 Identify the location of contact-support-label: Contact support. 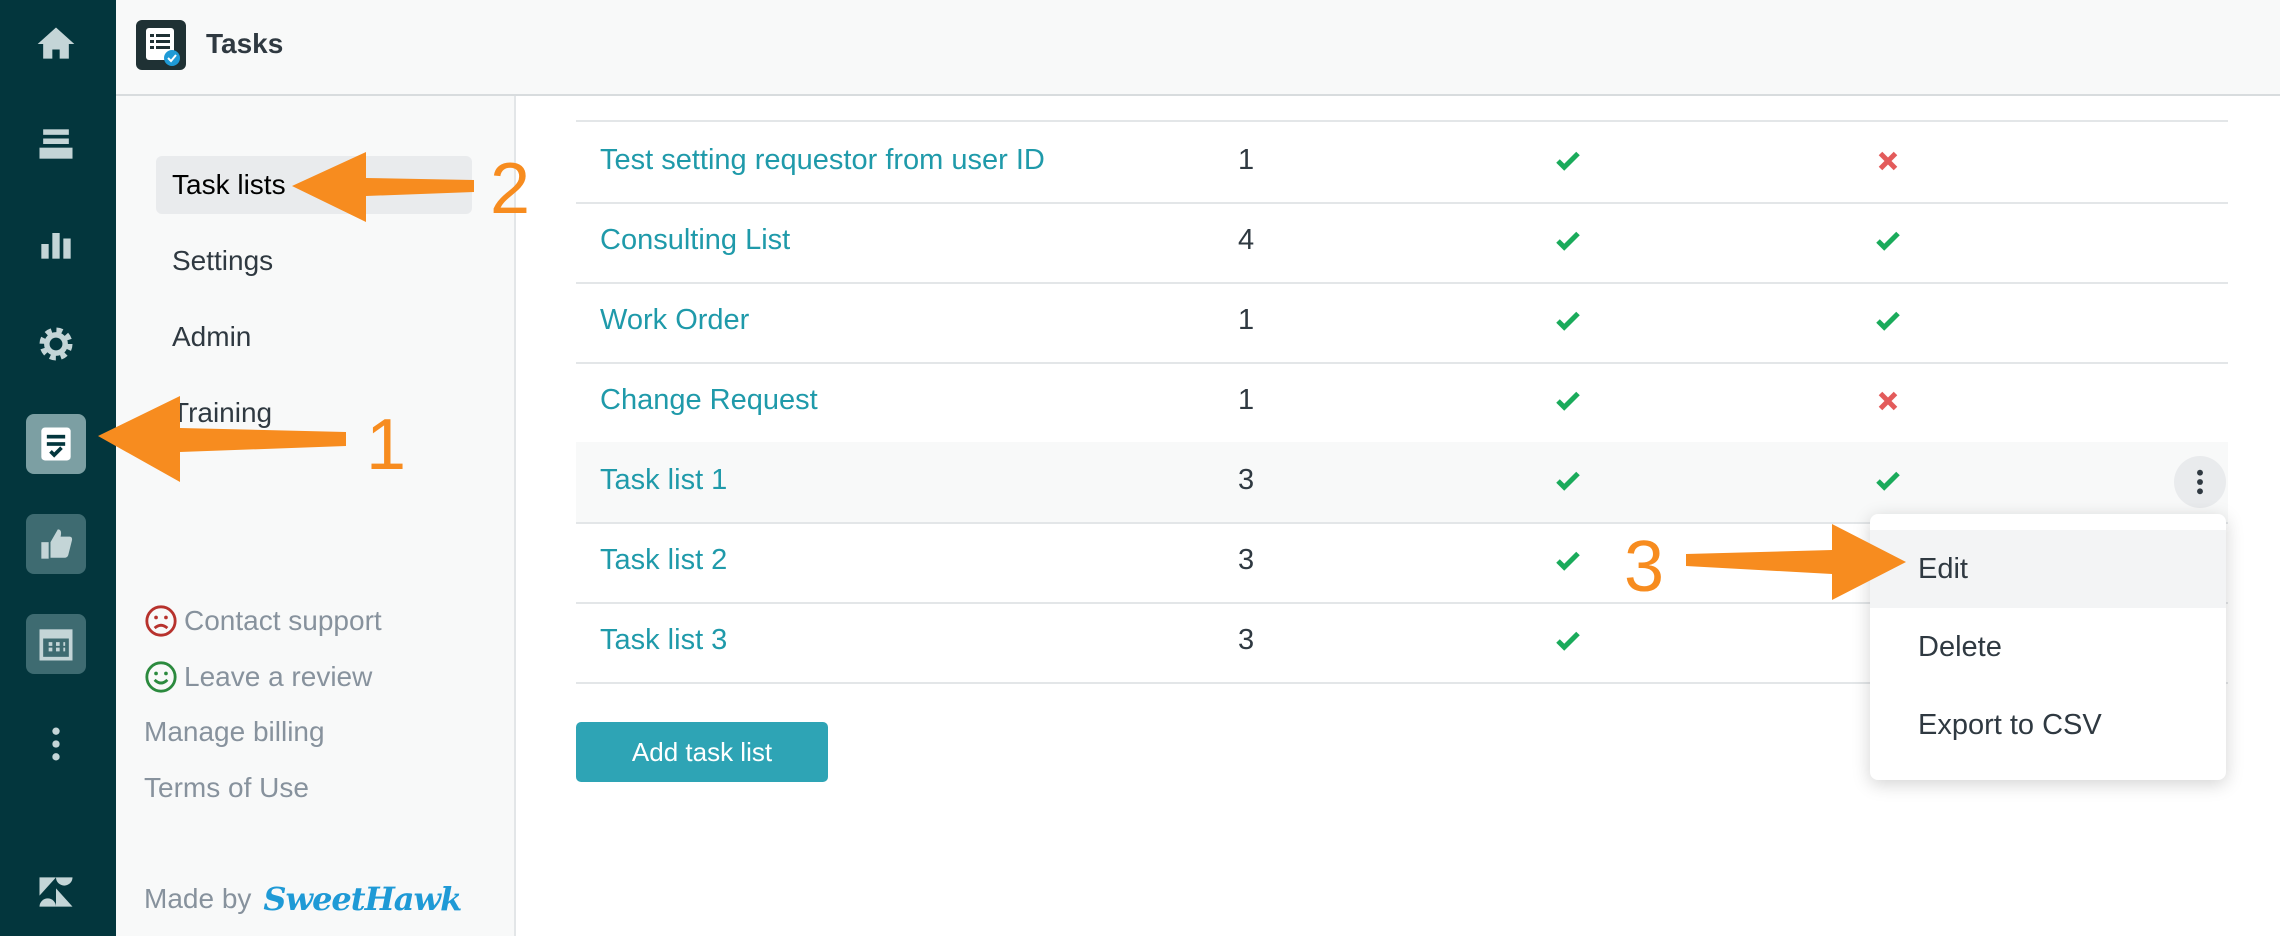
(283, 620).